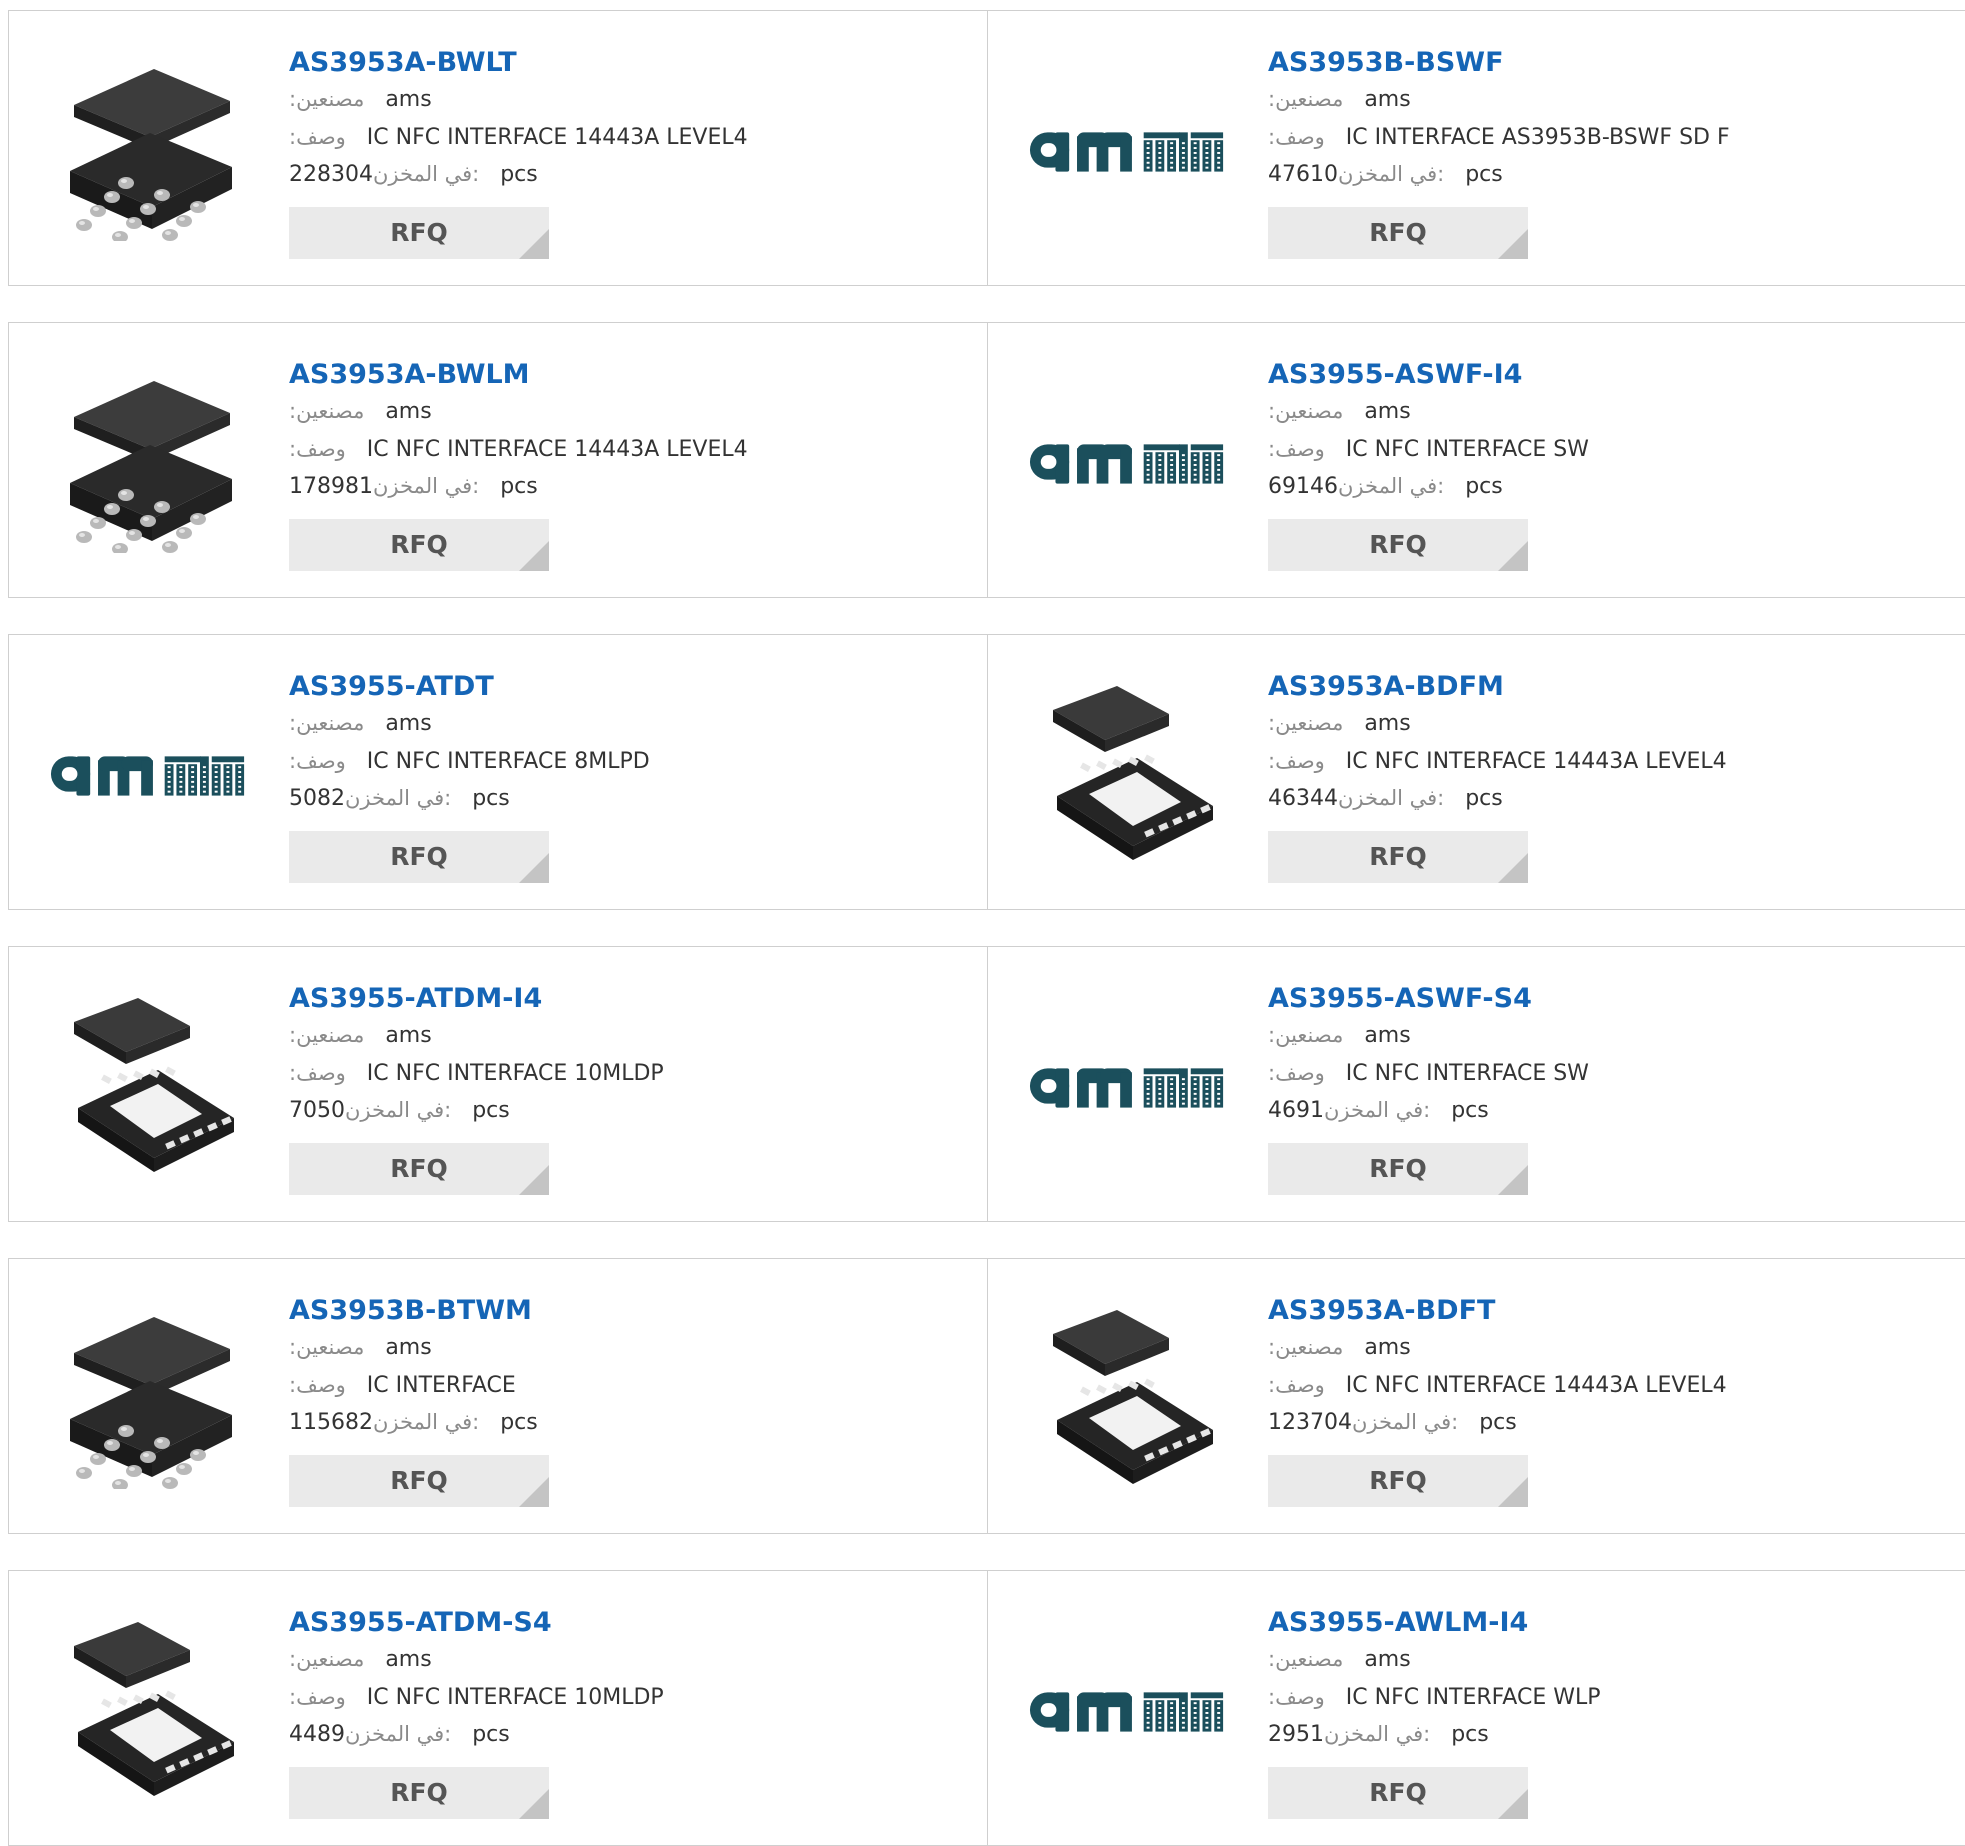 The height and width of the screenshot is (1846, 1965). Describe the element at coordinates (317, 1734) in the screenshot. I see `stock-value: 4489` at that location.